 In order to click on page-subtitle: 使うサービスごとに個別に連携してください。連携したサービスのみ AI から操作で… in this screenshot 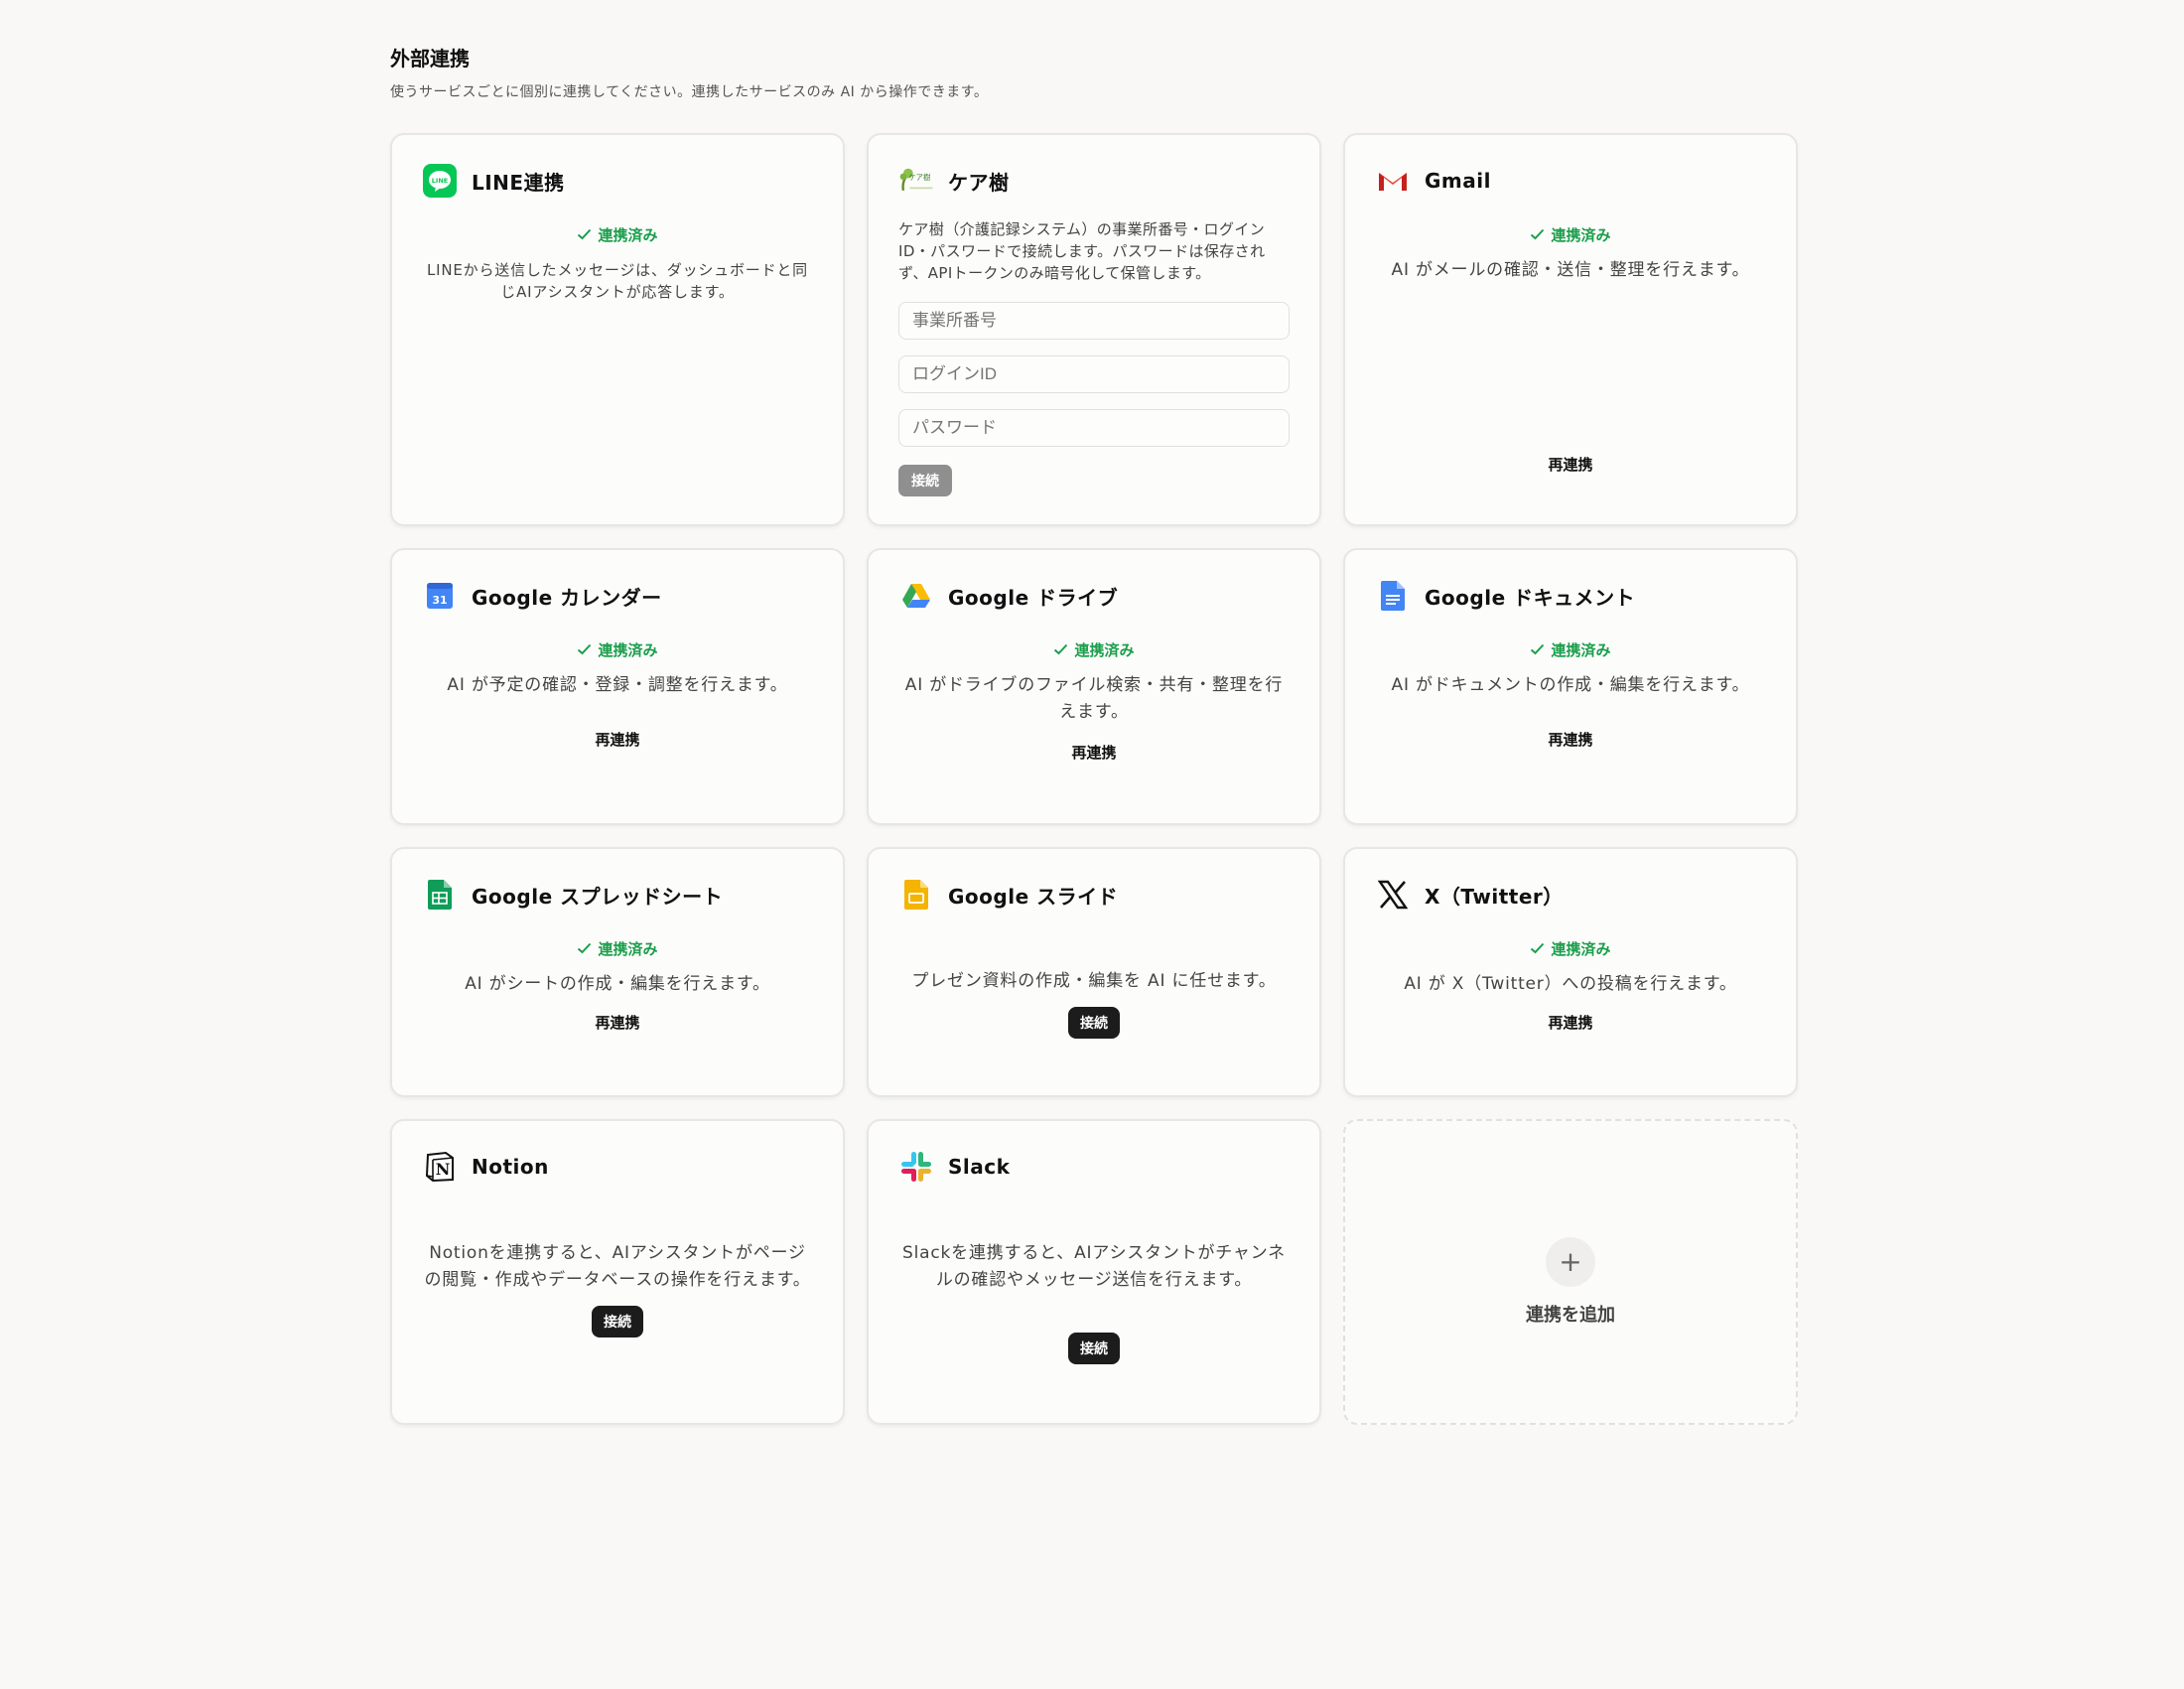, I will do `click(689, 92)`.